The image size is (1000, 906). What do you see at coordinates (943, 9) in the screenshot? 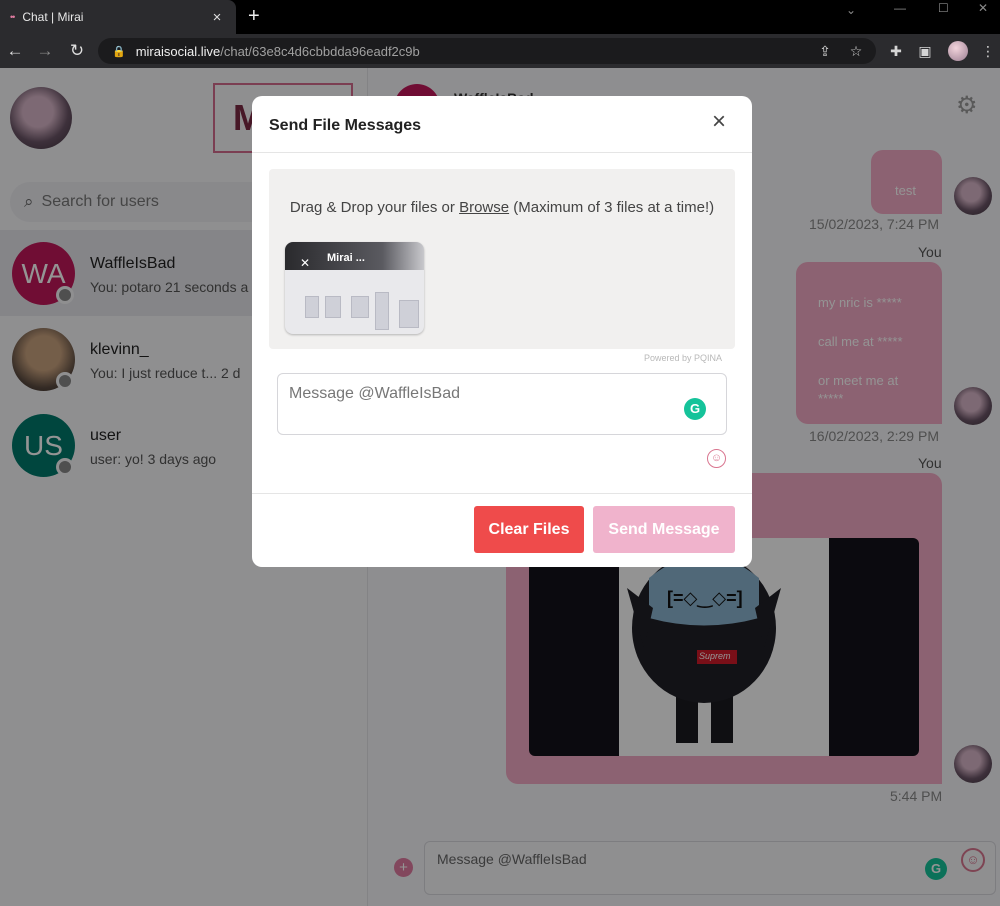
I see `maximize-icon: ☐` at bounding box center [943, 9].